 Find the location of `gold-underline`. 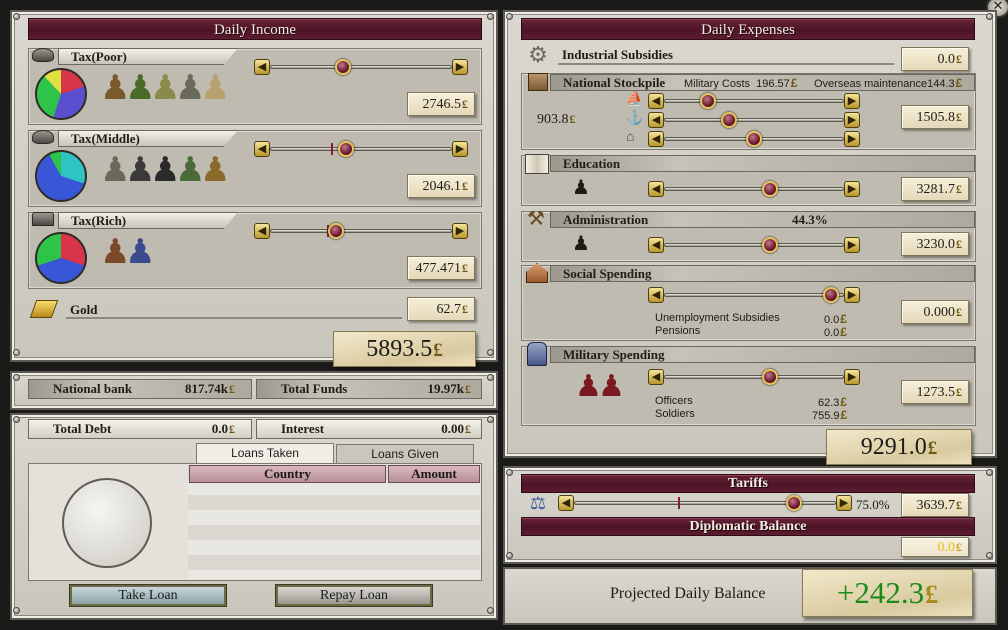

gold-underline is located at coordinates (234, 318).